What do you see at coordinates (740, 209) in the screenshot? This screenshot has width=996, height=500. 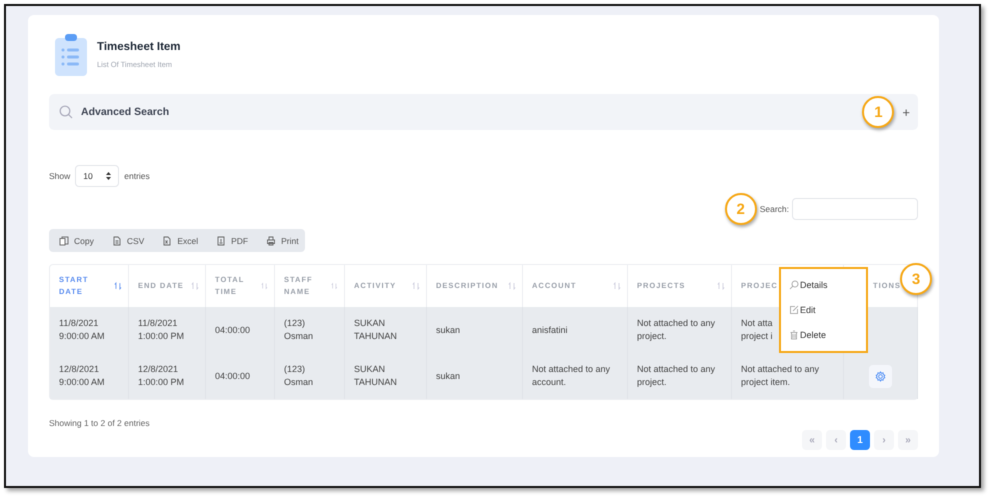 I see `callout-marker: 2` at bounding box center [740, 209].